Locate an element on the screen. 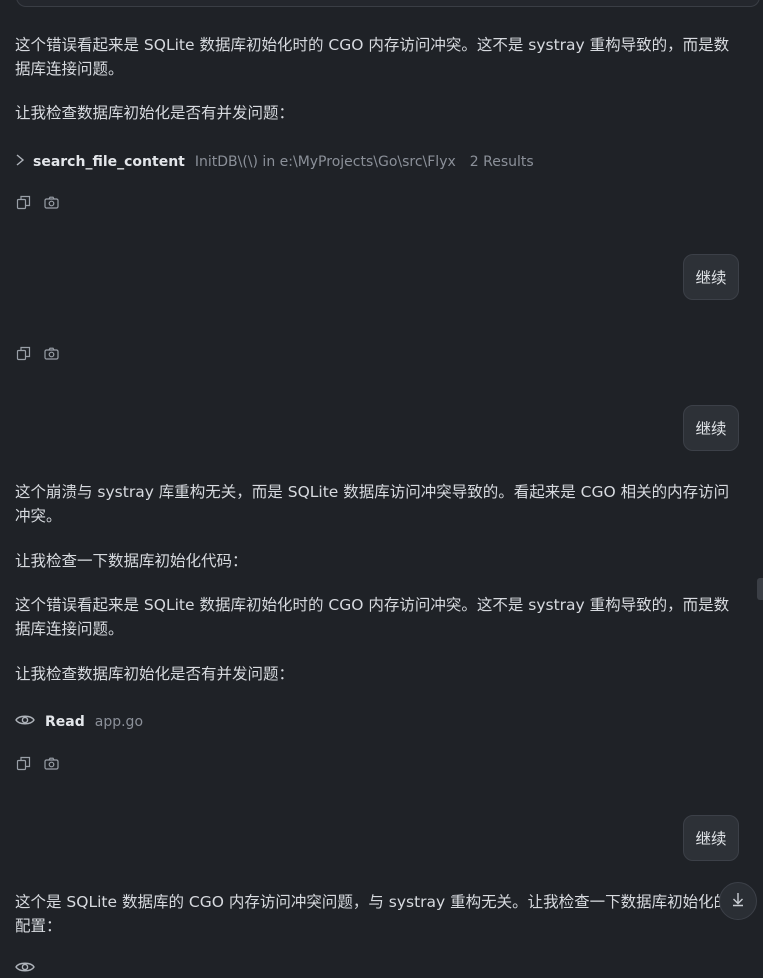  tool-args: InitDB\(\) in e:\MyProjects\Go\src\Flyx is located at coordinates (325, 162).